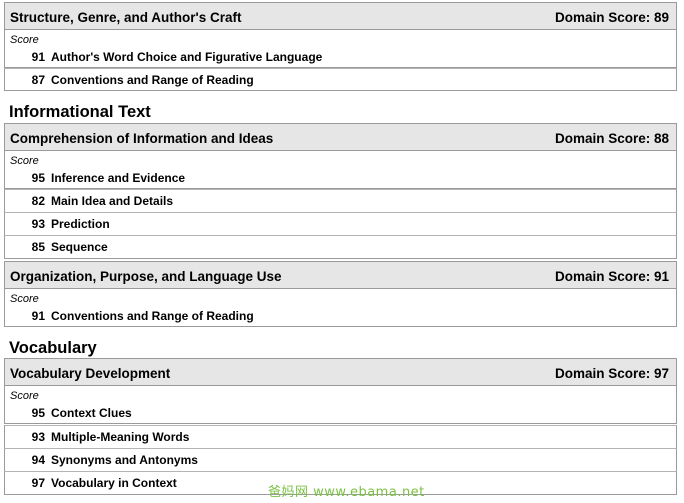  Describe the element at coordinates (53, 348) in the screenshot. I see `section-title: Vocabulary` at that location.